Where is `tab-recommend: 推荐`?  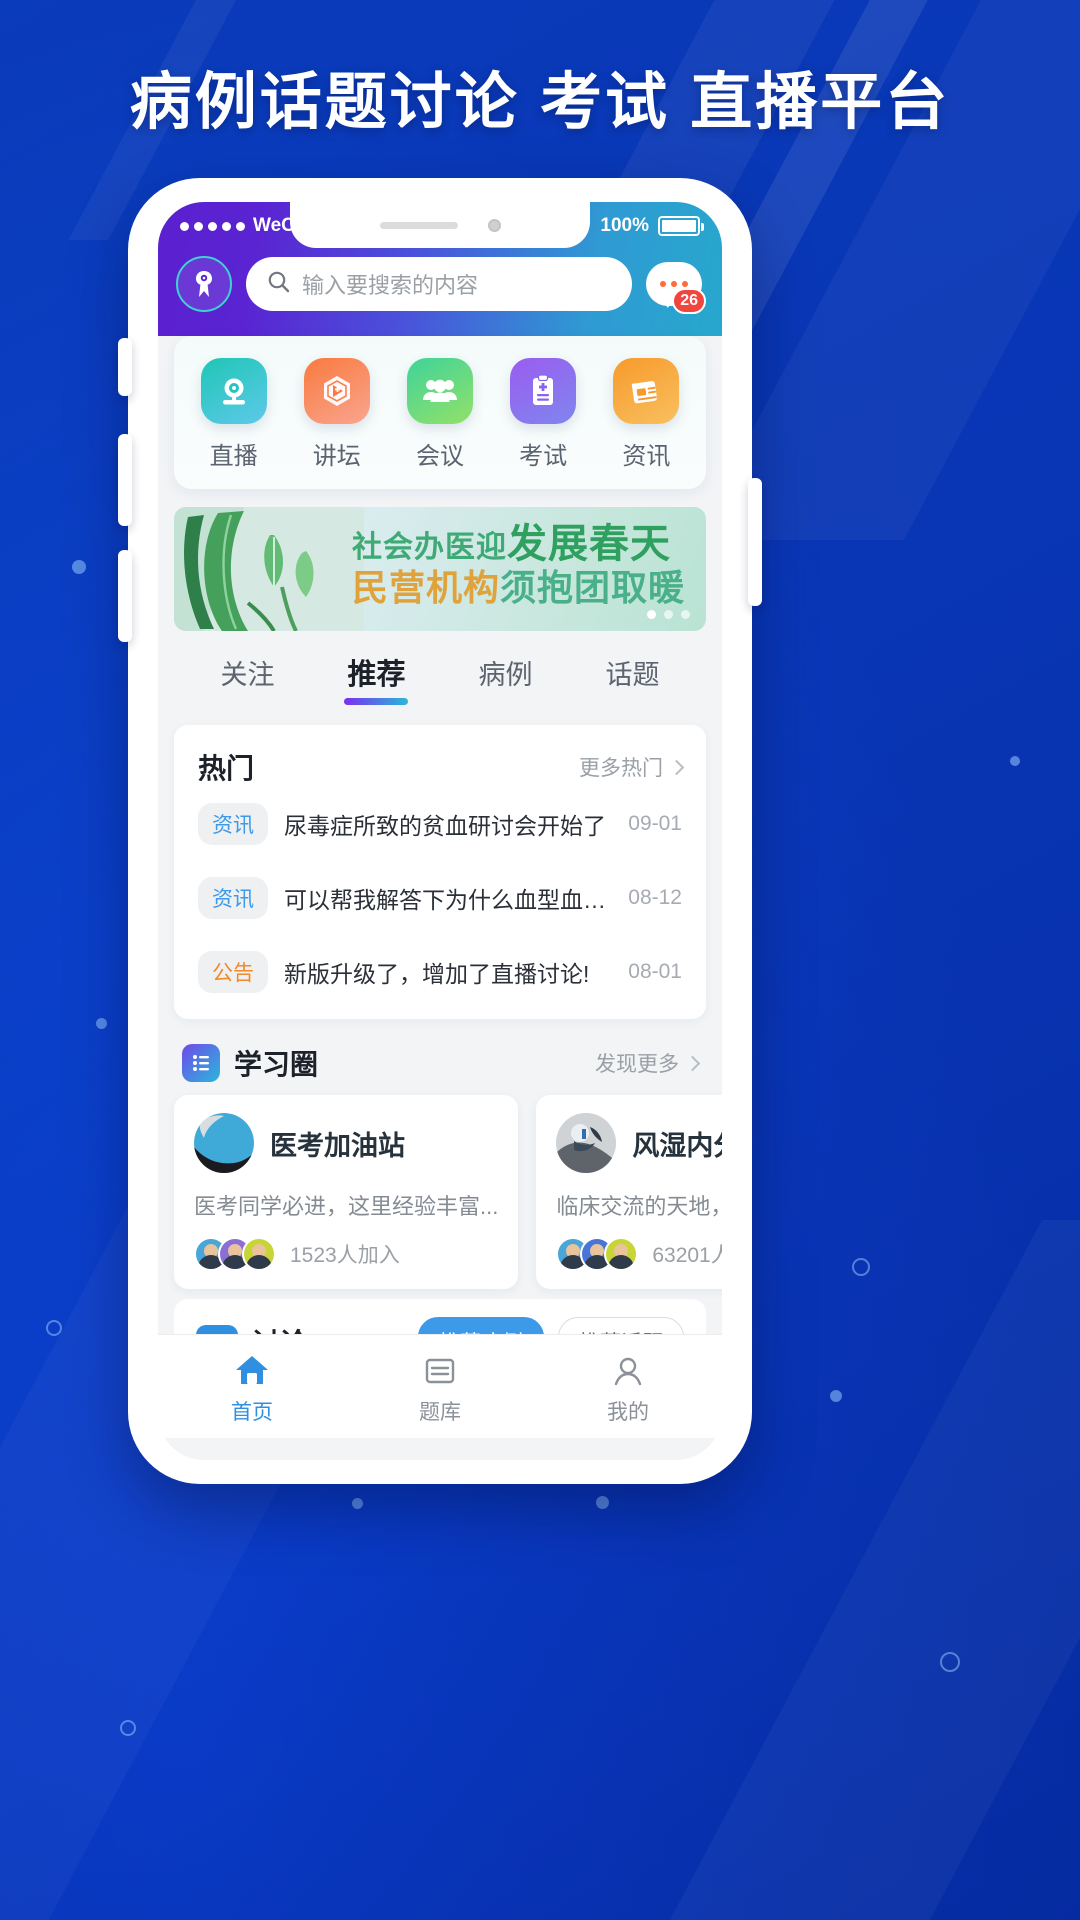
tab-recommend: 推荐 is located at coordinates (376, 678).